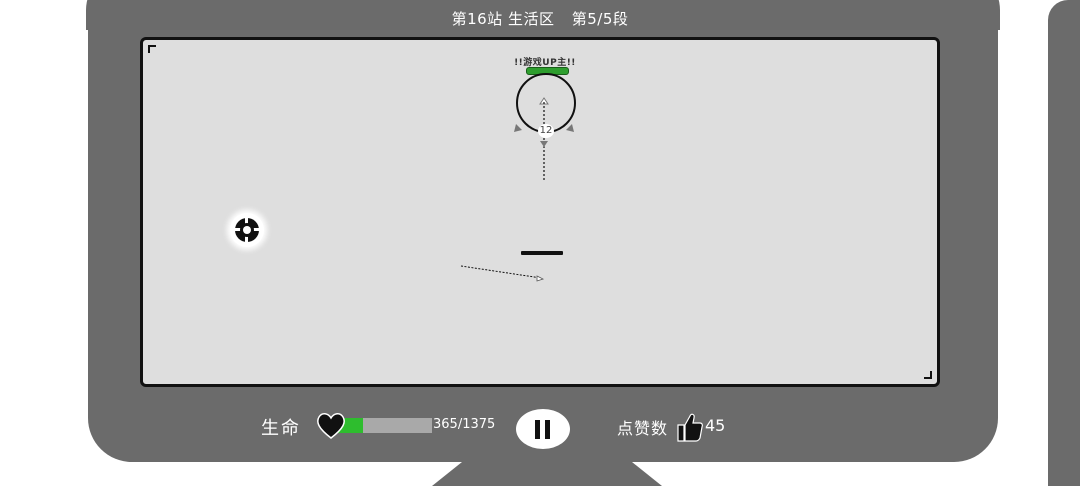 The width and height of the screenshot is (1080, 486). I want to click on target-gap-horizontal, so click(247, 229).